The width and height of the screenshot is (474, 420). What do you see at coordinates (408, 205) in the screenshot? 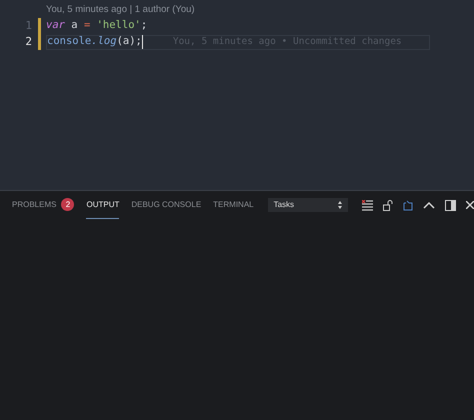
I see `open-file-icon` at bounding box center [408, 205].